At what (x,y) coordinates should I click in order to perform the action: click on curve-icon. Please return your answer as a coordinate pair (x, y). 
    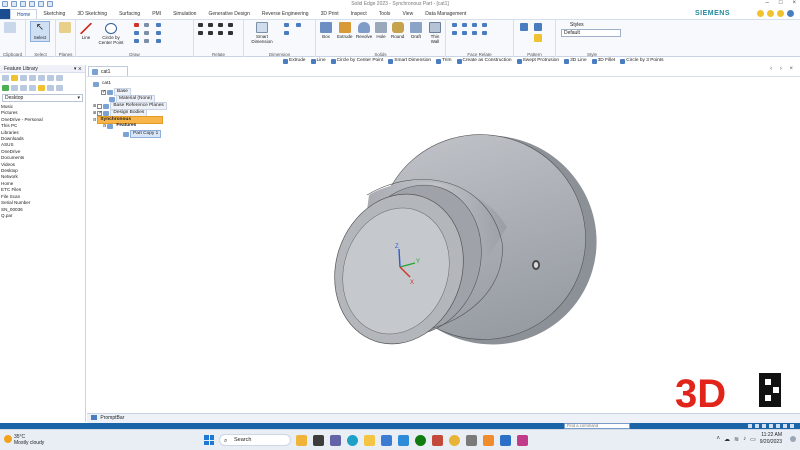
    Looking at the image, I should click on (136, 41).